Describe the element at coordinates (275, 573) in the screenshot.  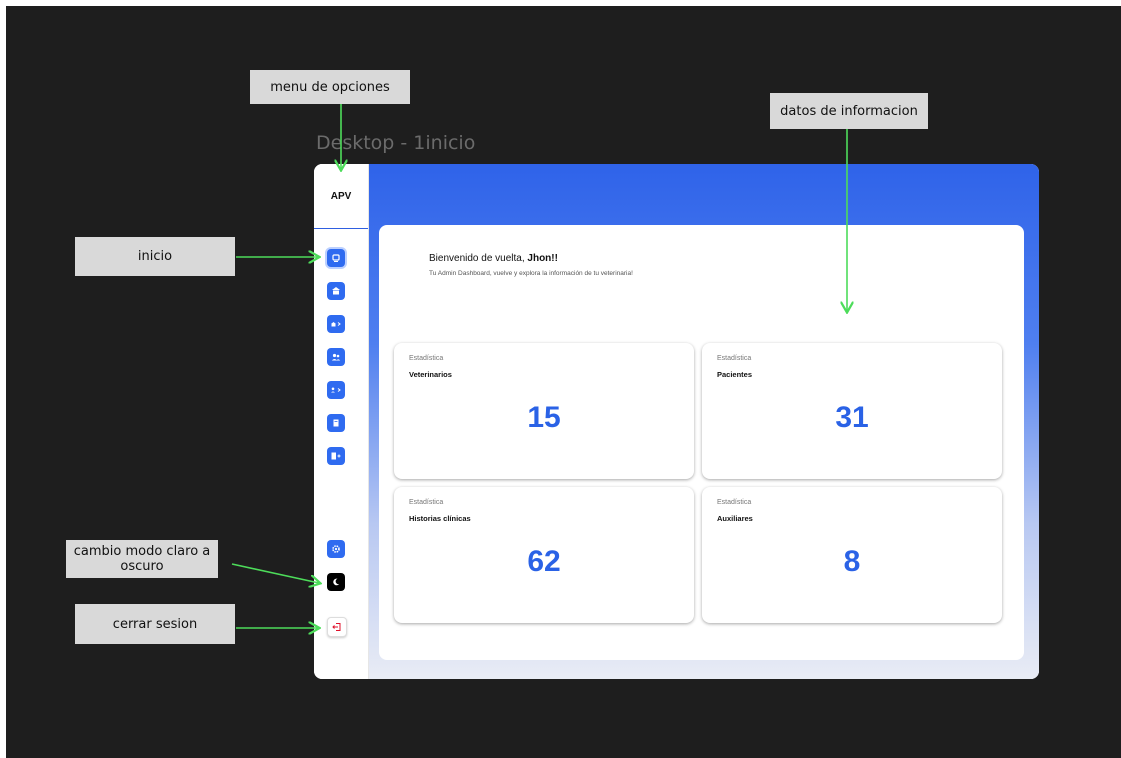
I see `arrow-modo` at that location.